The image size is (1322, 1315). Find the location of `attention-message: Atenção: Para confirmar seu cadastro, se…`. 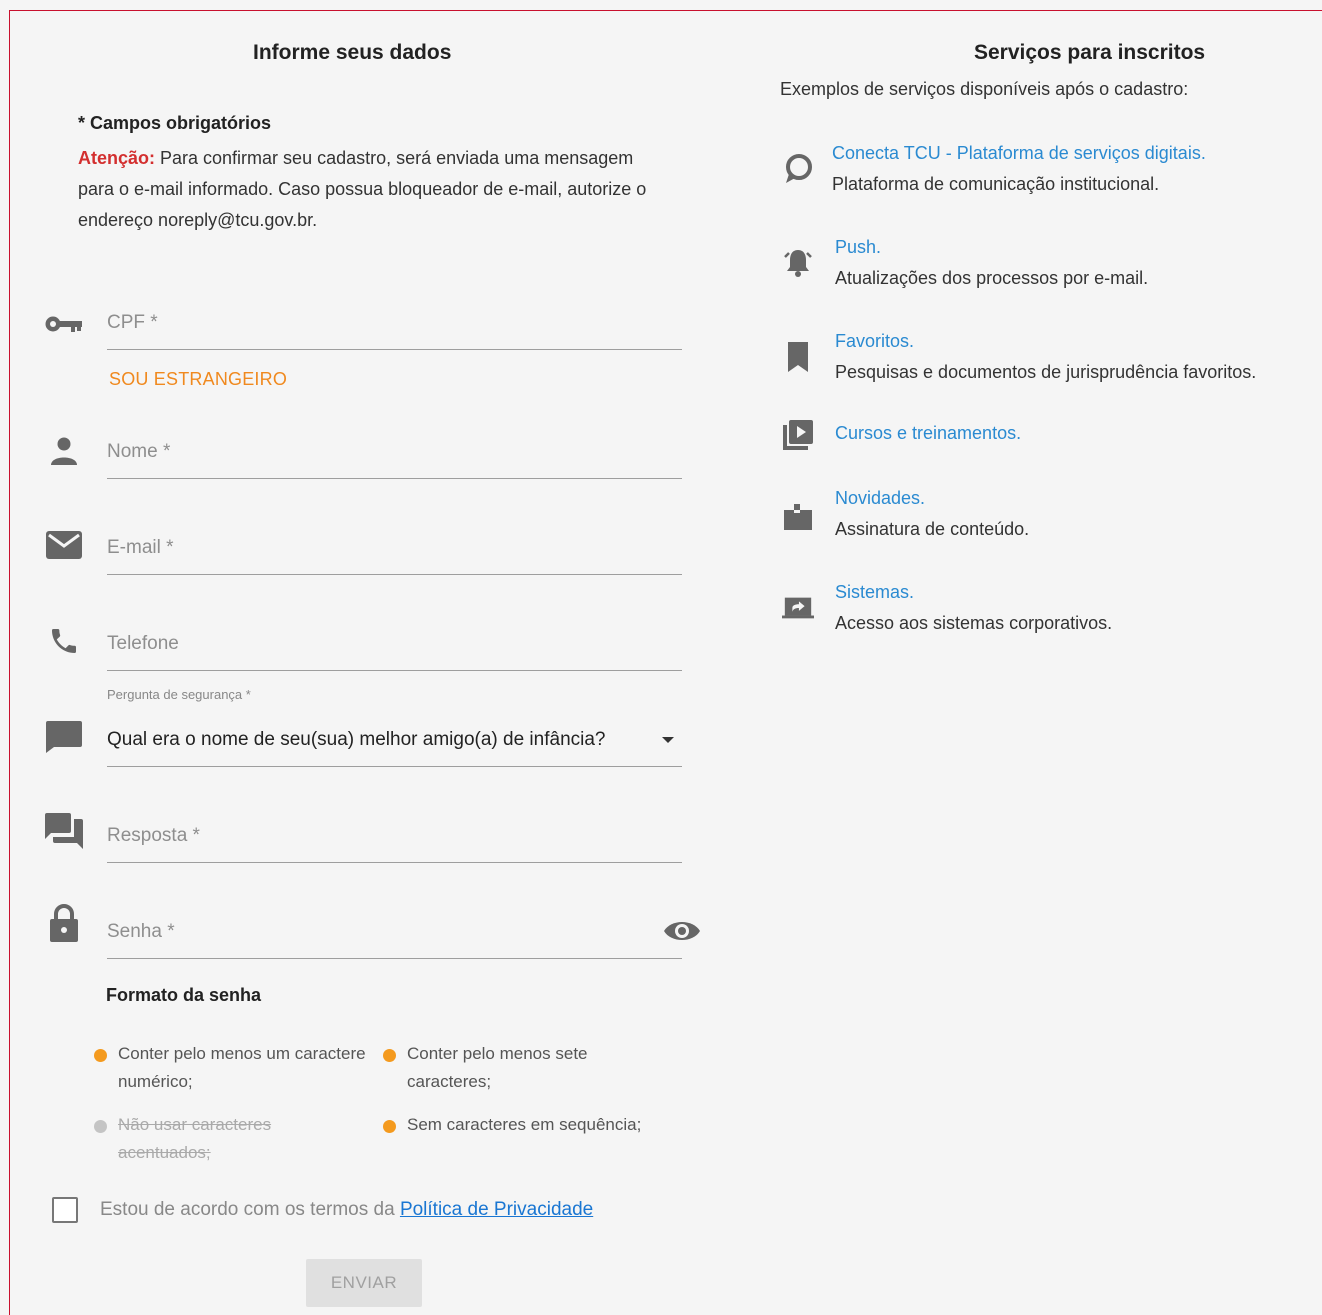

attention-message: Atenção: Para confirmar seu cadastro, se… is located at coordinates (373, 189).